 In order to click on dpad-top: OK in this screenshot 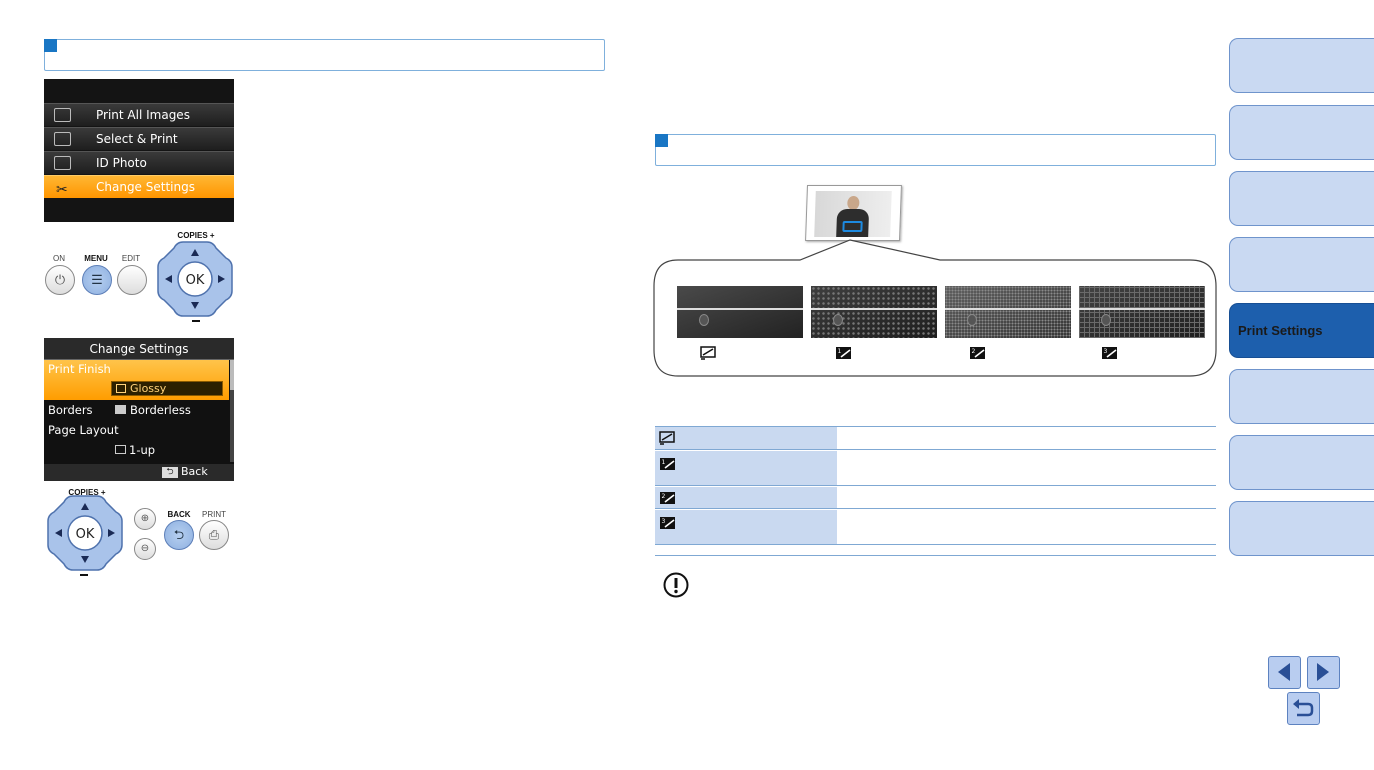, I will do `click(195, 279)`.